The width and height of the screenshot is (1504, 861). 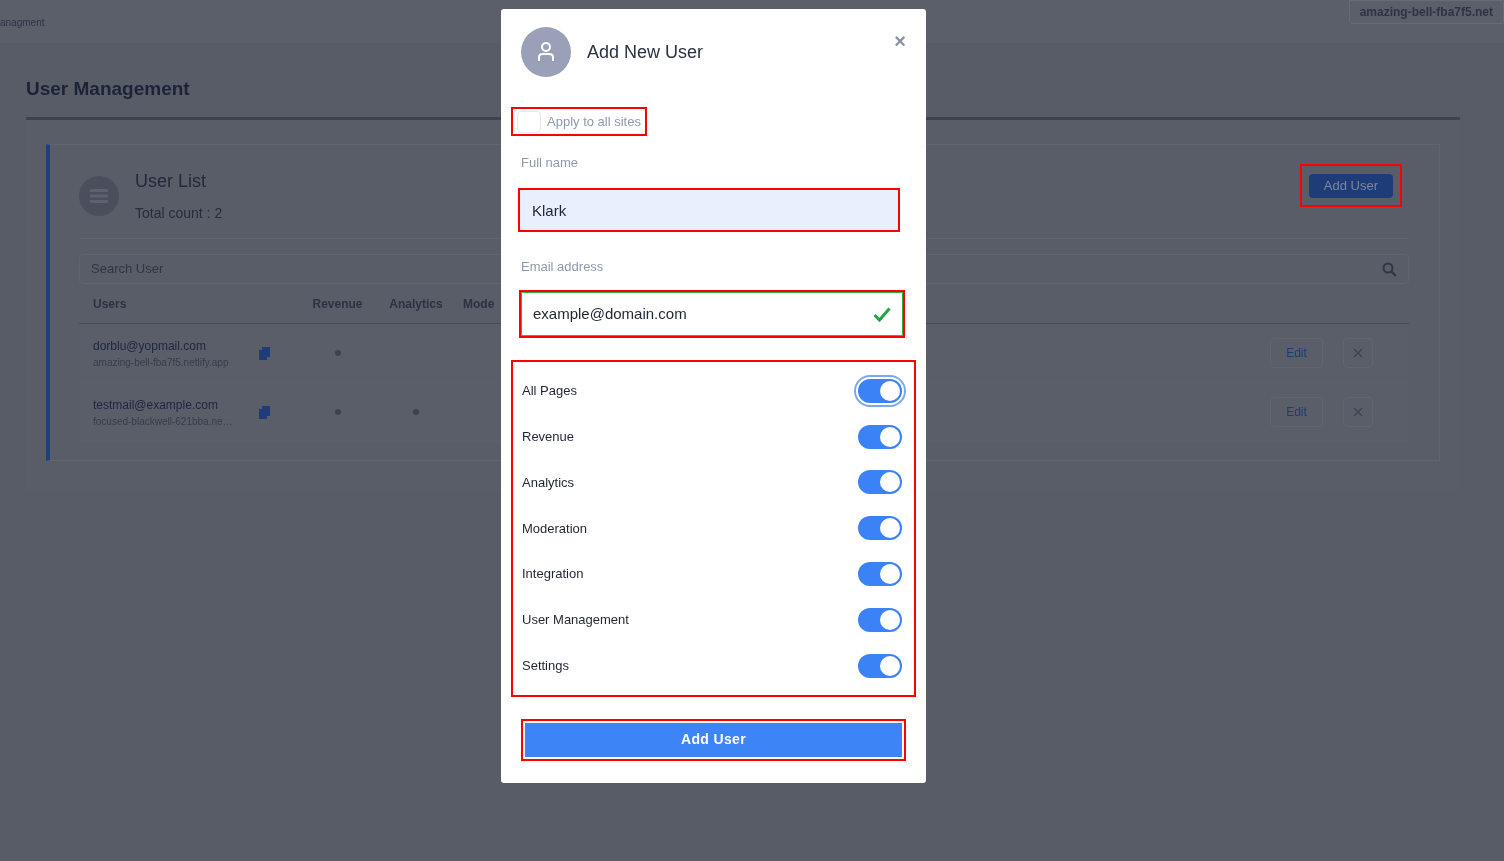 I want to click on field-label: Full name, so click(x=550, y=162).